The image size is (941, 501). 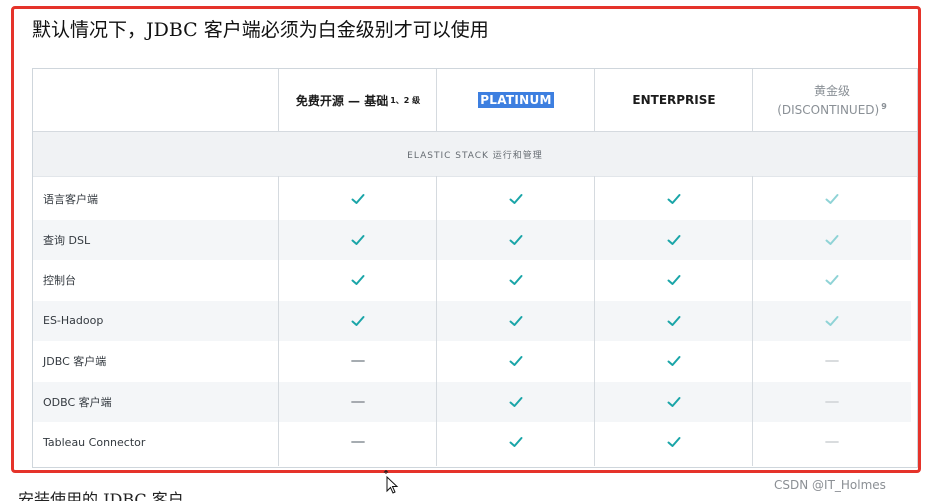 What do you see at coordinates (391, 482) in the screenshot?
I see `mouse-cursor-icon` at bounding box center [391, 482].